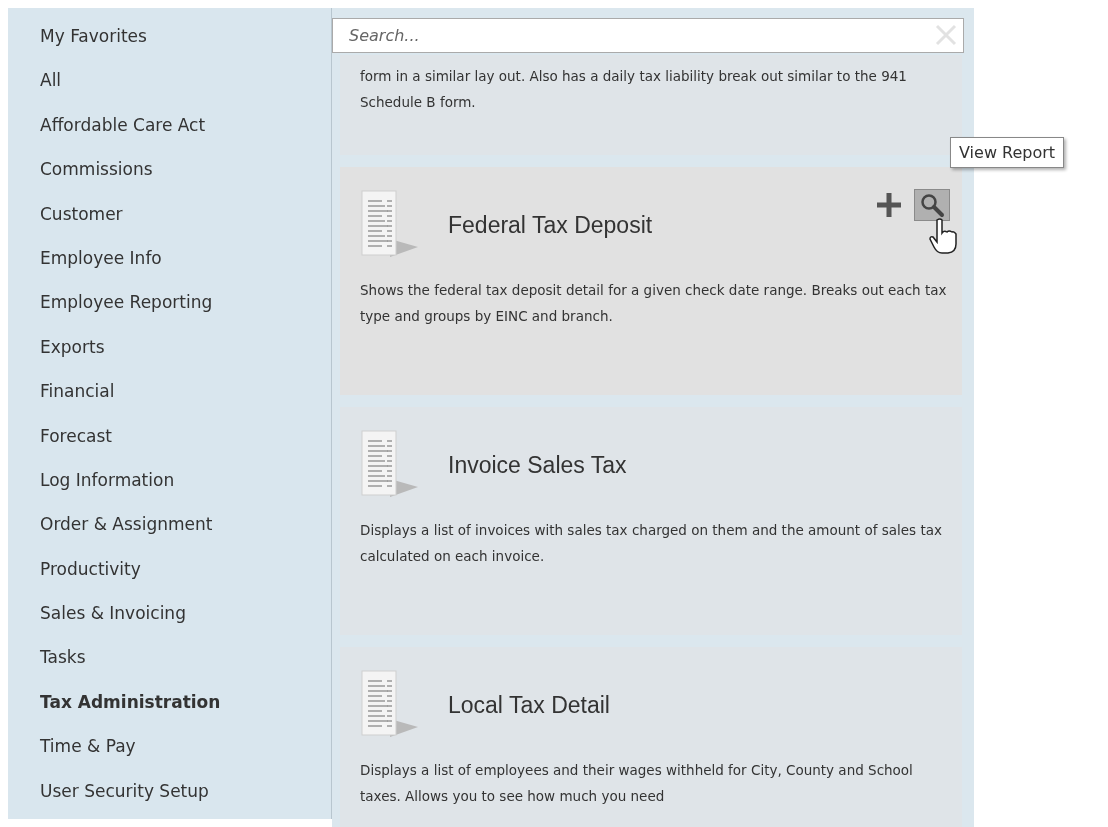 The image size is (1108, 827). I want to click on sidebar-item: User Security Setup, so click(185, 797).